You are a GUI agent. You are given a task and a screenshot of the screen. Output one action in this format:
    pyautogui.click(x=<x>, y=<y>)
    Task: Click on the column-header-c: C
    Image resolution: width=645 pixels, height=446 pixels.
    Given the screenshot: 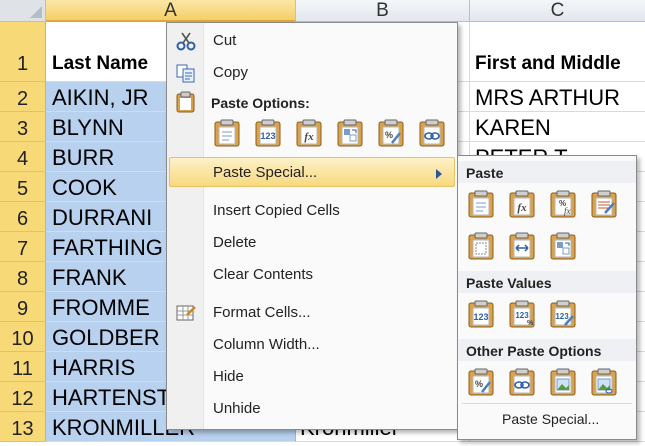 What is the action you would take?
    pyautogui.click(x=557, y=11)
    